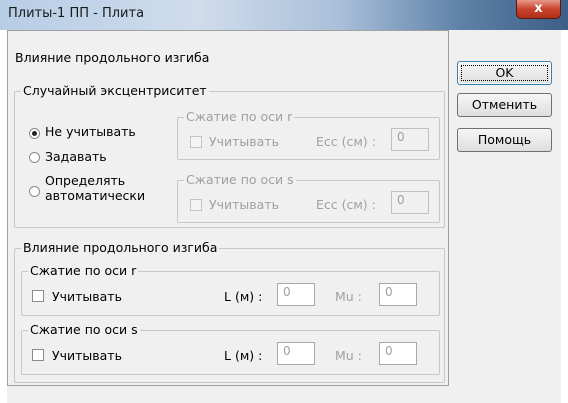 This screenshot has width=568, height=403. I want to click on ecc-r-label: Ecc (см) :, so click(346, 141).